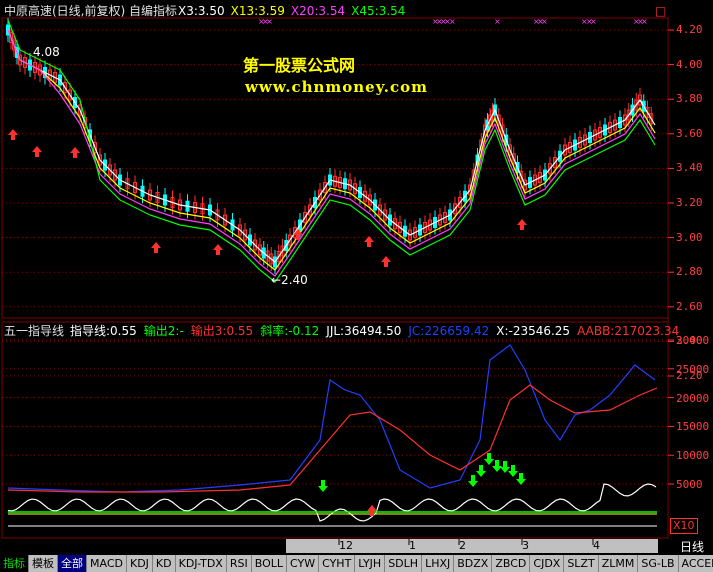 This screenshot has height=572, width=713. What do you see at coordinates (689, 29) in the screenshot?
I see `price-tick-label: 4.20` at bounding box center [689, 29].